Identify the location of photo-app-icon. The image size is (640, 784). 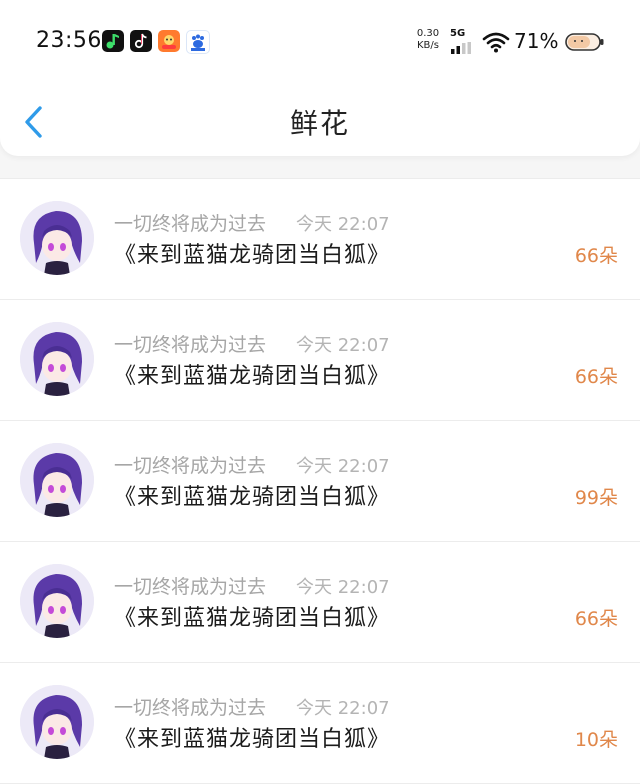
(169, 41).